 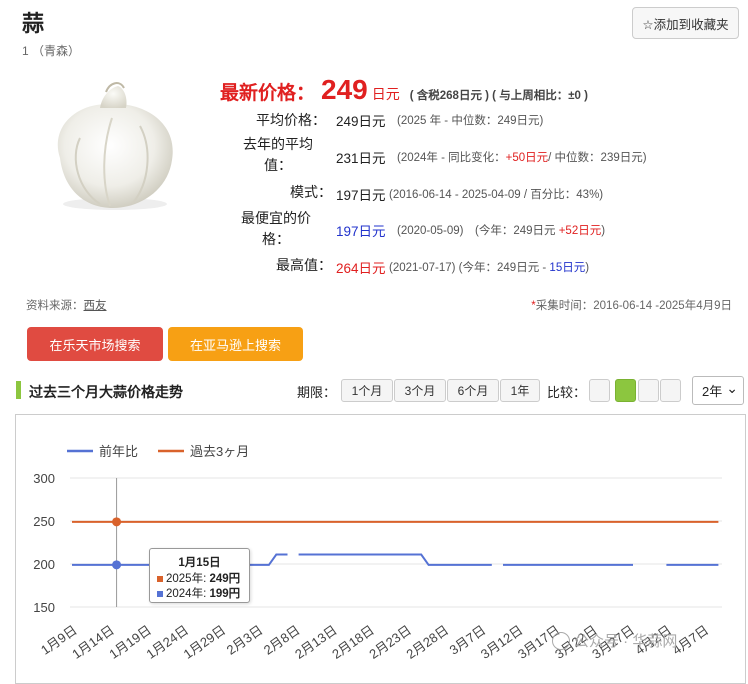 What do you see at coordinates (118, 451) in the screenshot?
I see `legend-label: 前年比` at bounding box center [118, 451].